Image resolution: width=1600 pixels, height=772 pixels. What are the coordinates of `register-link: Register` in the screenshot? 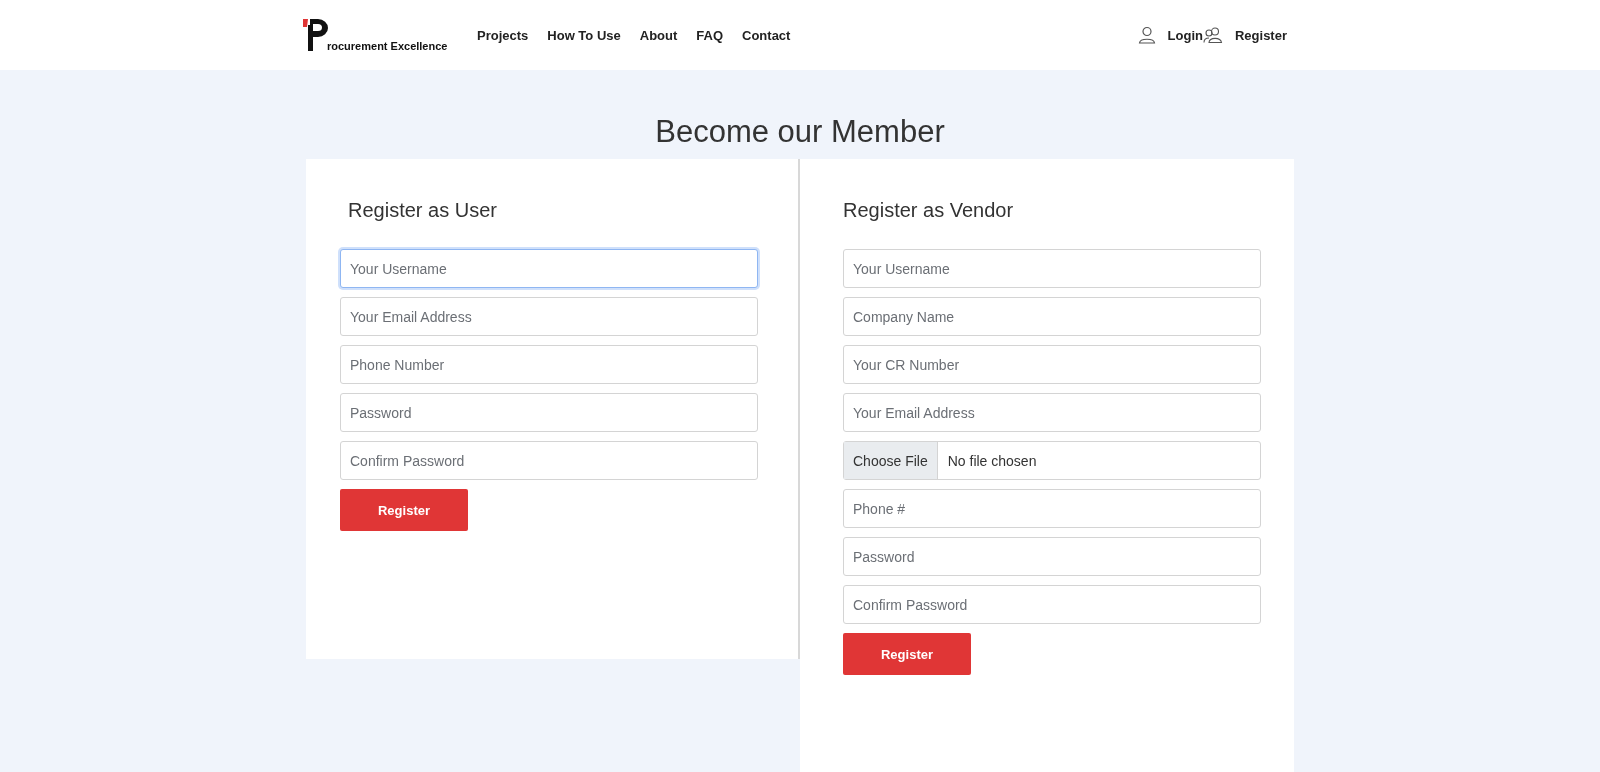 It's located at (1260, 35).